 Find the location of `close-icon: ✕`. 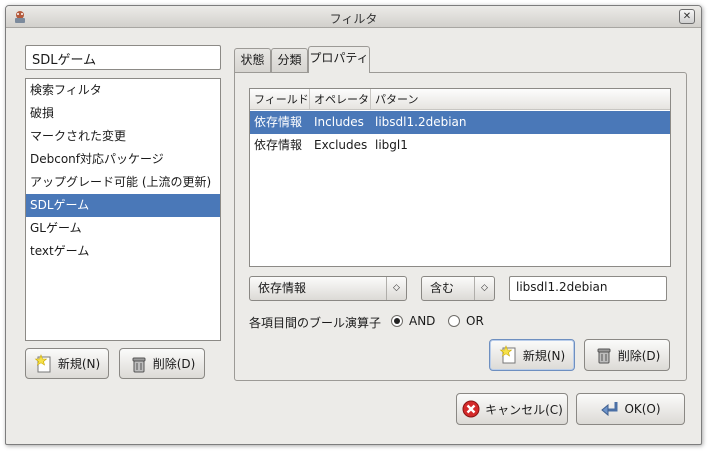

close-icon: ✕ is located at coordinates (687, 16).